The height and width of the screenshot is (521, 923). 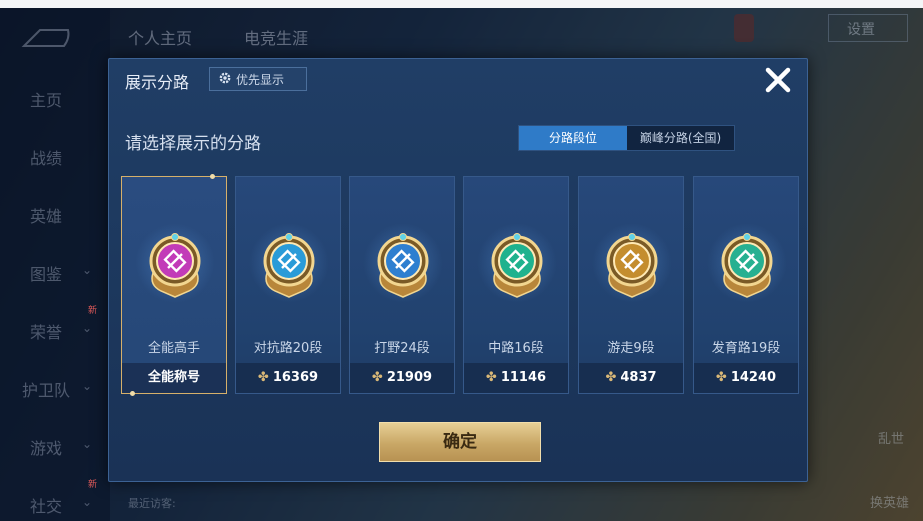 I want to click on lane-card: 打野24段 ✤ 21909, so click(x=402, y=285).